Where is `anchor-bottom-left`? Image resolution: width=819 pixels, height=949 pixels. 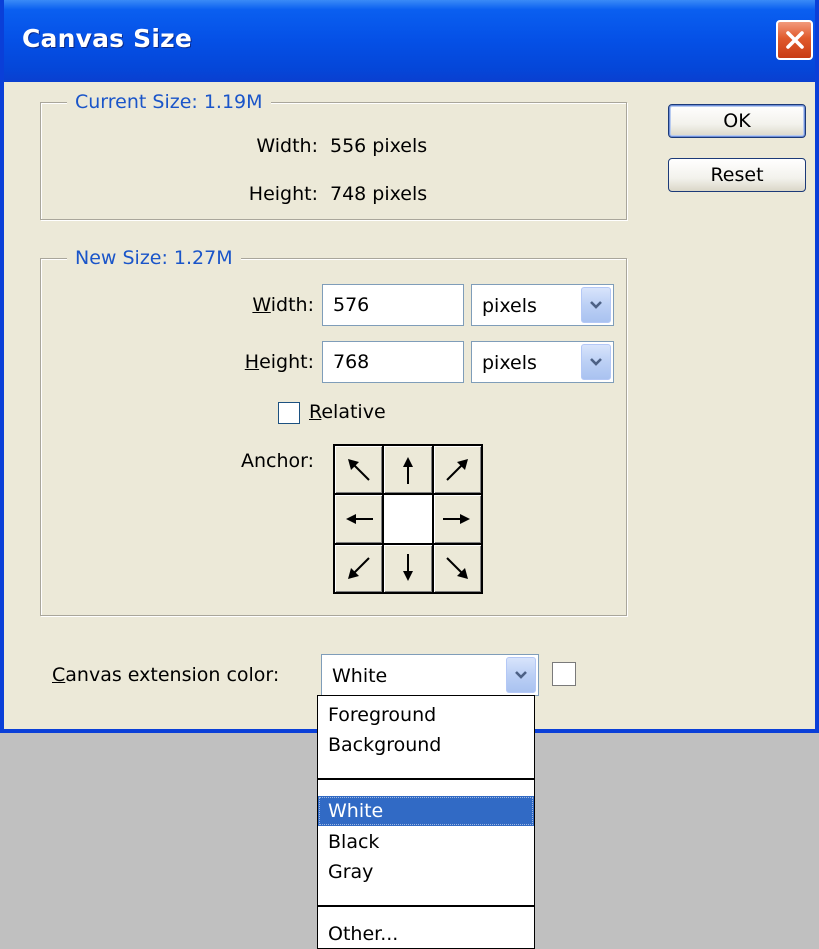
anchor-bottom-left is located at coordinates (359, 568).